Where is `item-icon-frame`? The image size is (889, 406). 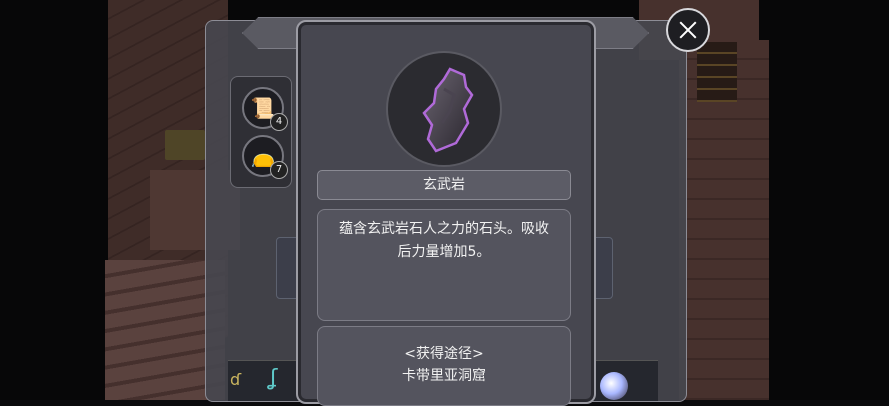 item-icon-frame is located at coordinates (444, 109).